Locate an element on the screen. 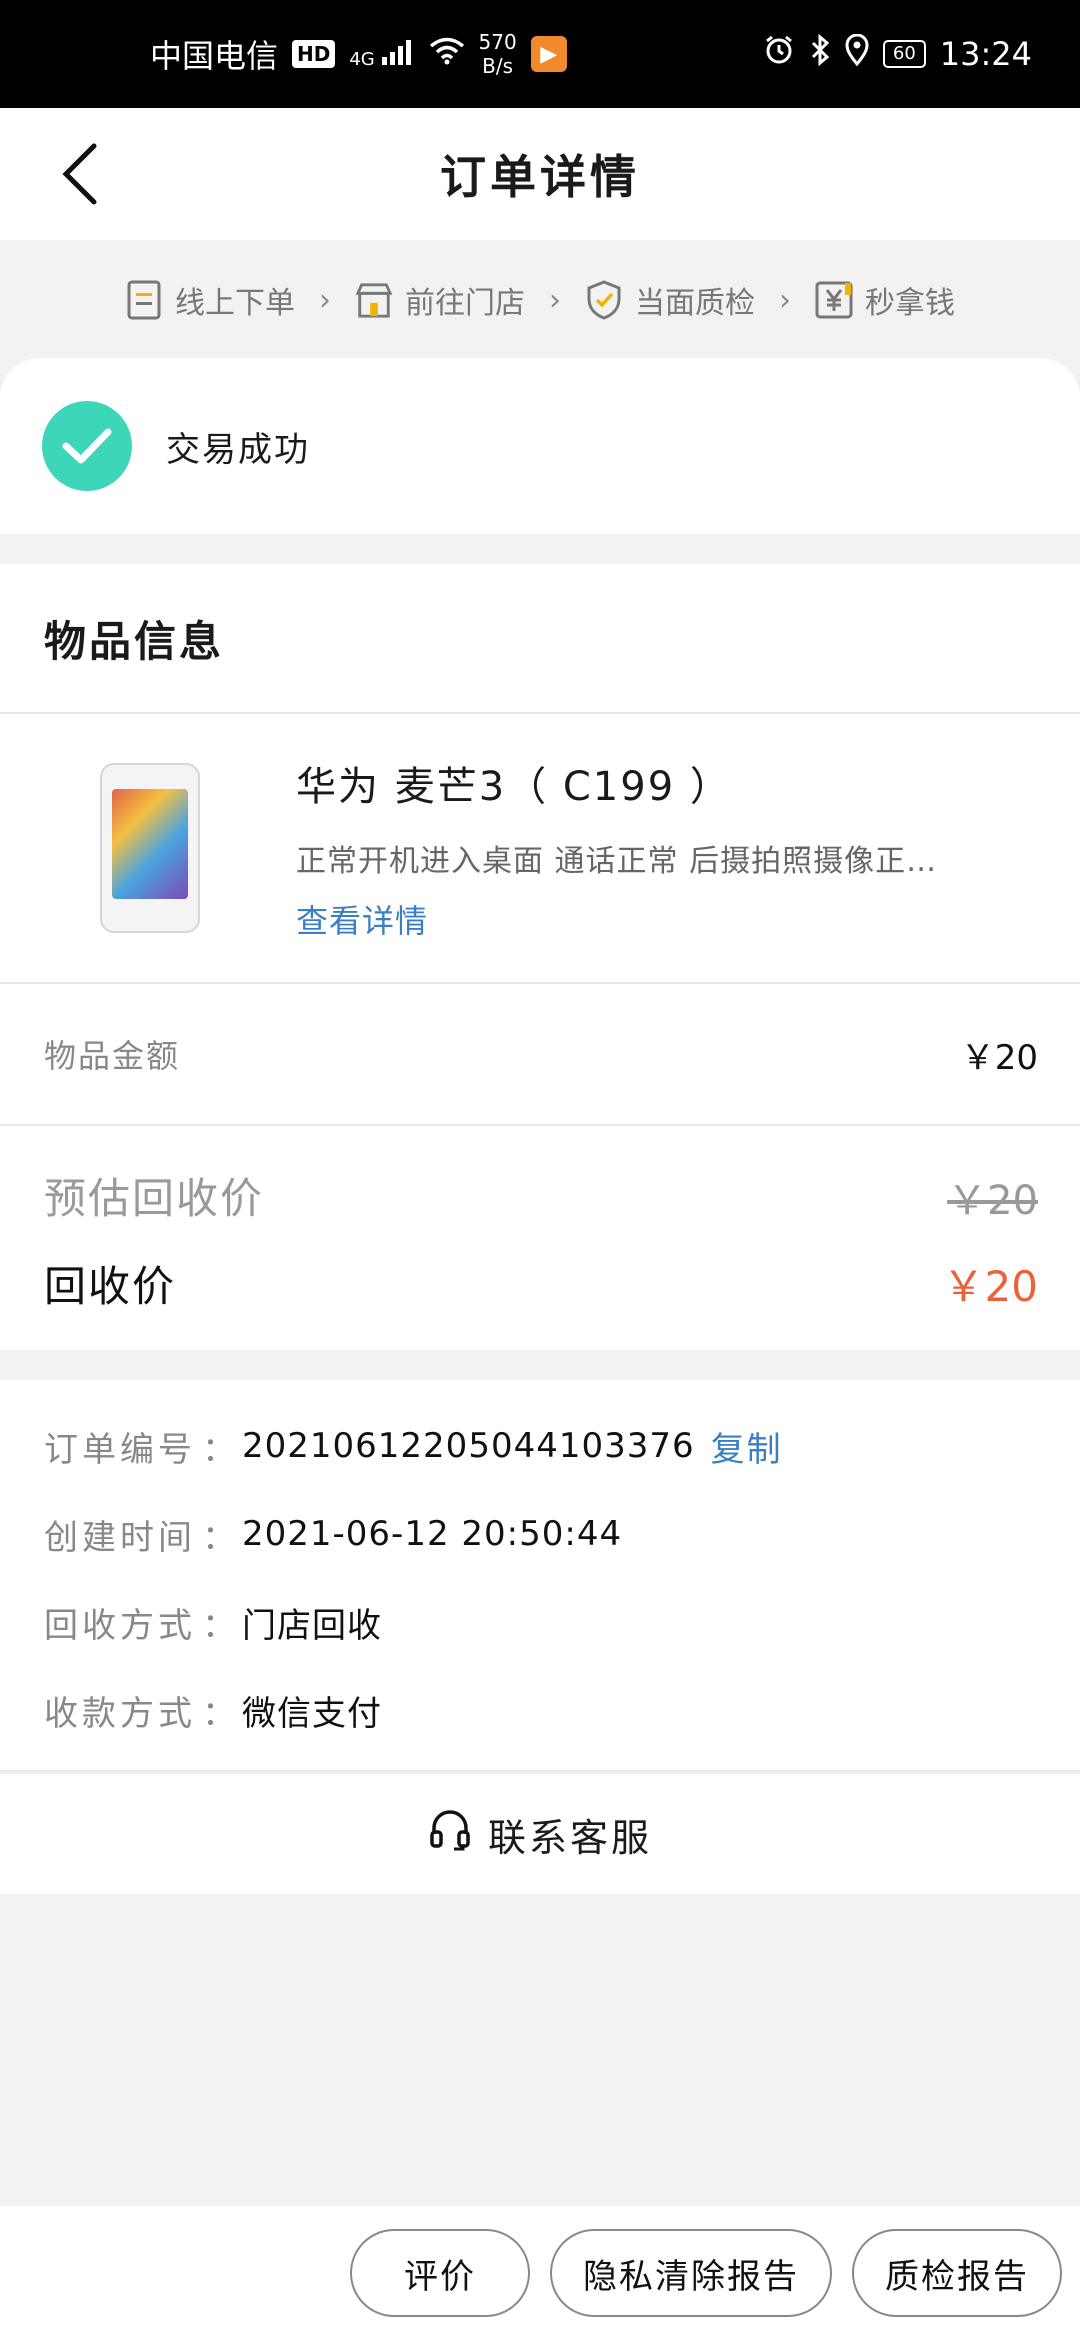  top-app-bar: 订单详情 is located at coordinates (540, 174).